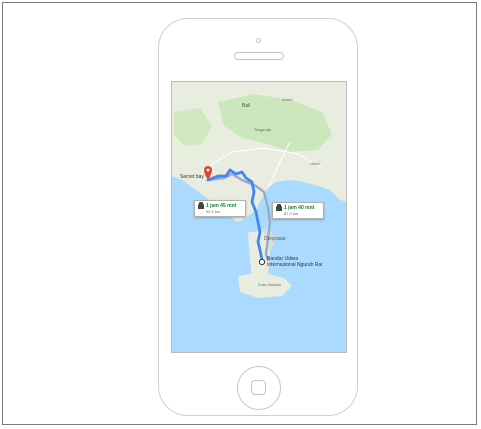 The image size is (481, 429). I want to click on route-distance: 87,3 km, so click(291, 213).